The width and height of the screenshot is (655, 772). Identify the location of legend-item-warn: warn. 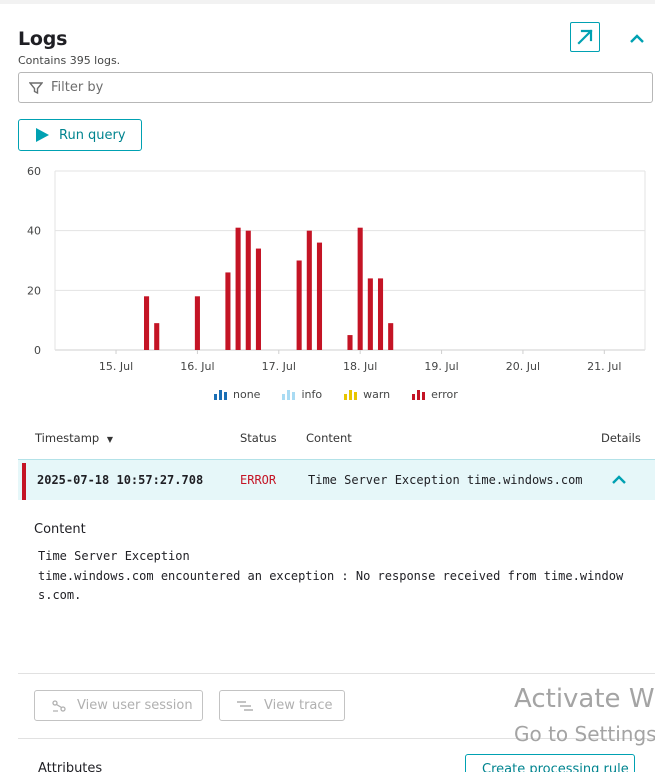
(367, 394).